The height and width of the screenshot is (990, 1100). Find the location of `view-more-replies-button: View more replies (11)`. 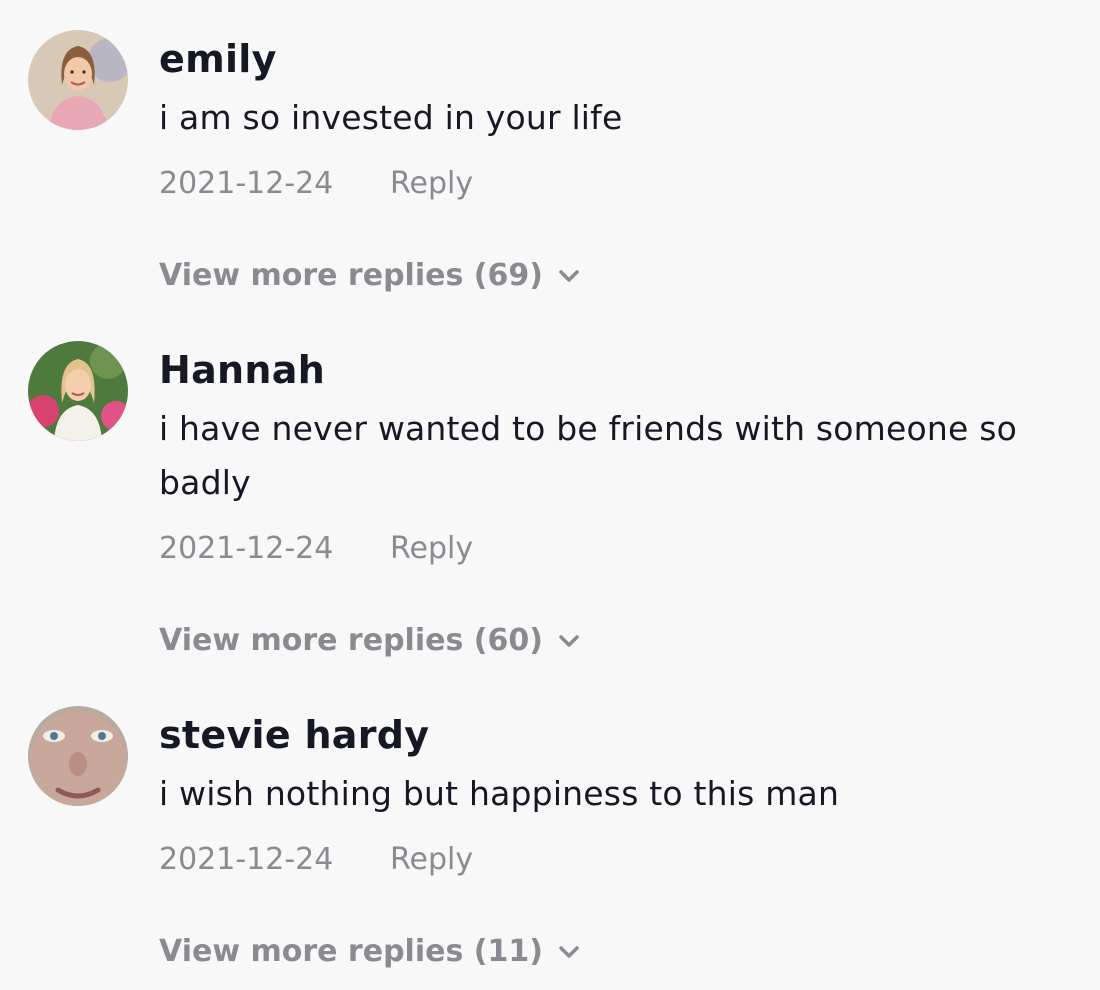

view-more-replies-button: View more replies (11) is located at coordinates (370, 952).